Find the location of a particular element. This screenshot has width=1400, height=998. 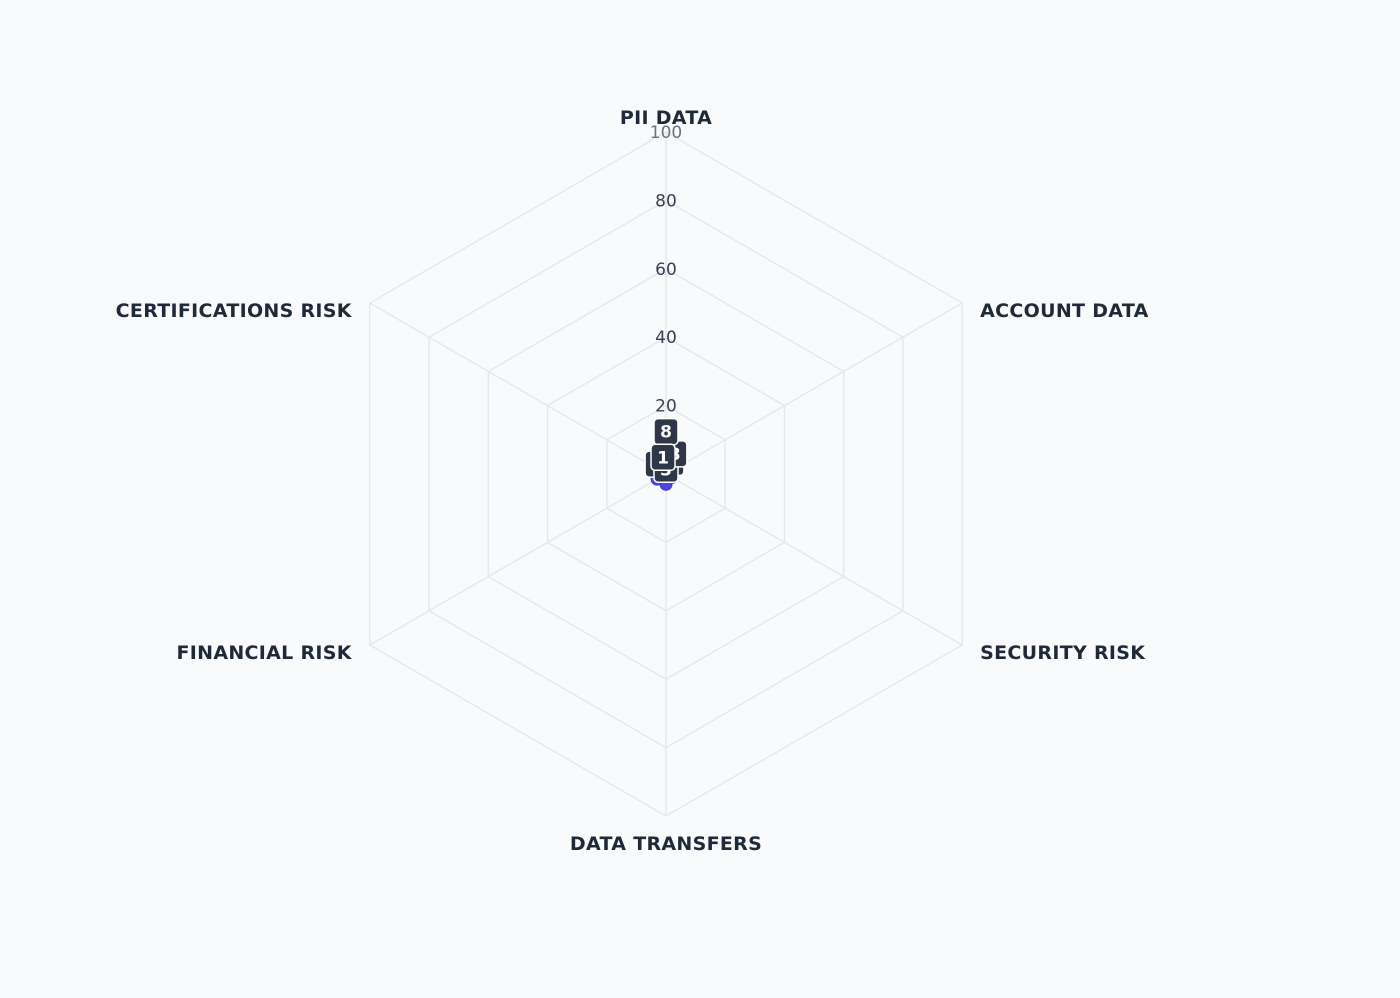

axis-label: DATA TRANSFERS is located at coordinates (666, 844).